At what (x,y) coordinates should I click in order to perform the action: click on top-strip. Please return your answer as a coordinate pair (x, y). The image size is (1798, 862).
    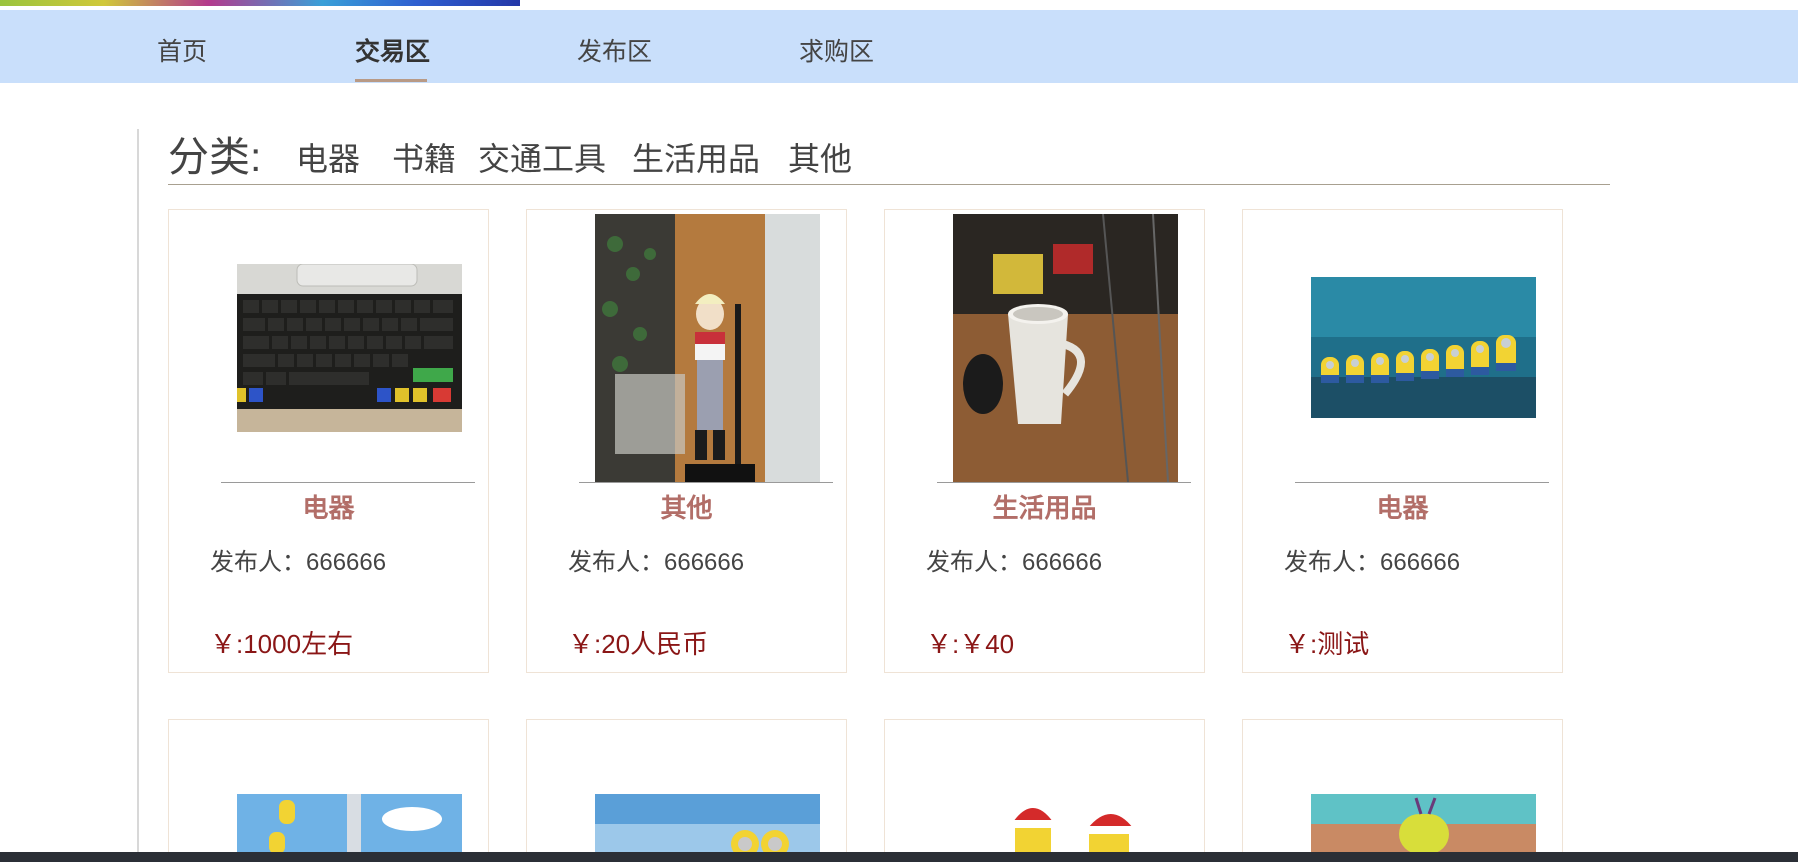
    Looking at the image, I should click on (899, 5).